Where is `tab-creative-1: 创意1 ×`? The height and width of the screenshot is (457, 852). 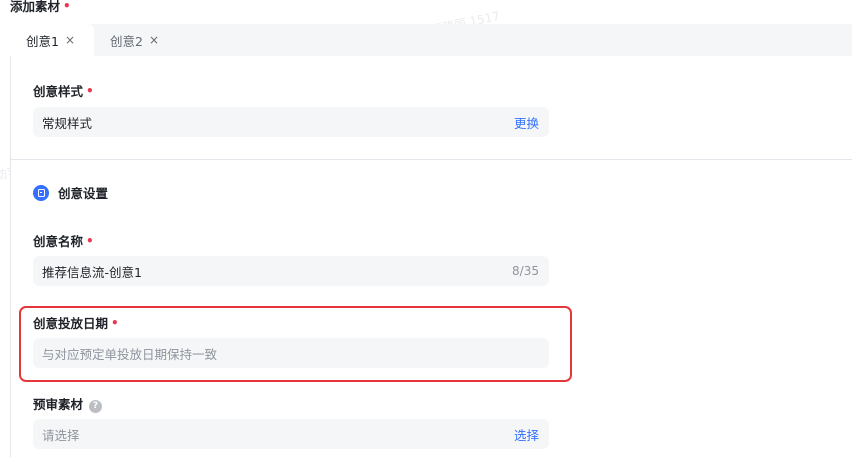
tab-creative-1: 创意1 × is located at coordinates (52, 40).